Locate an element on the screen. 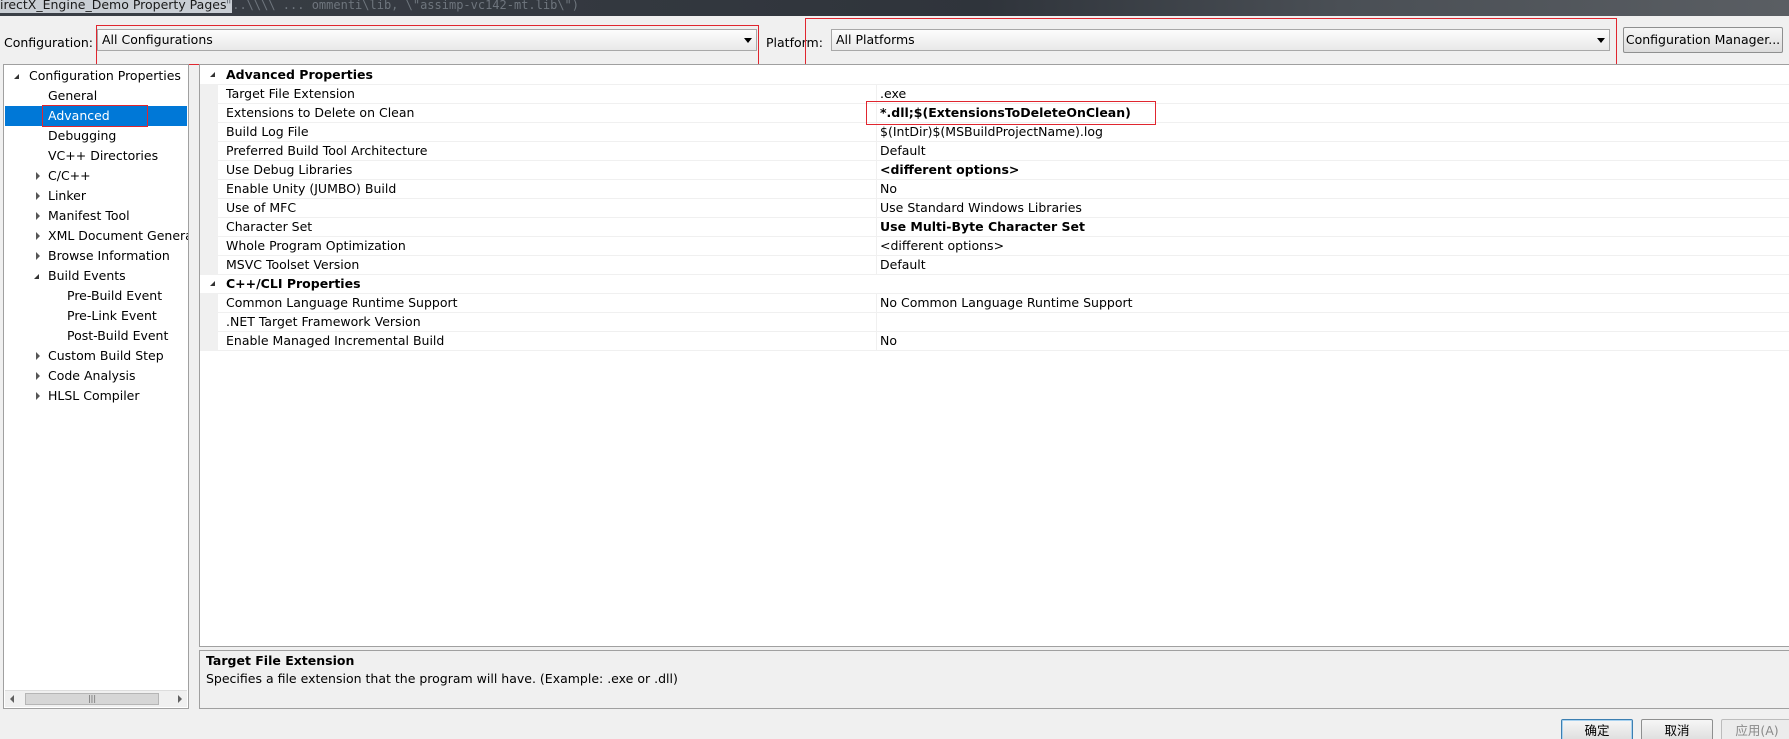  property-name: .NET Target Framework Version is located at coordinates (323, 321).